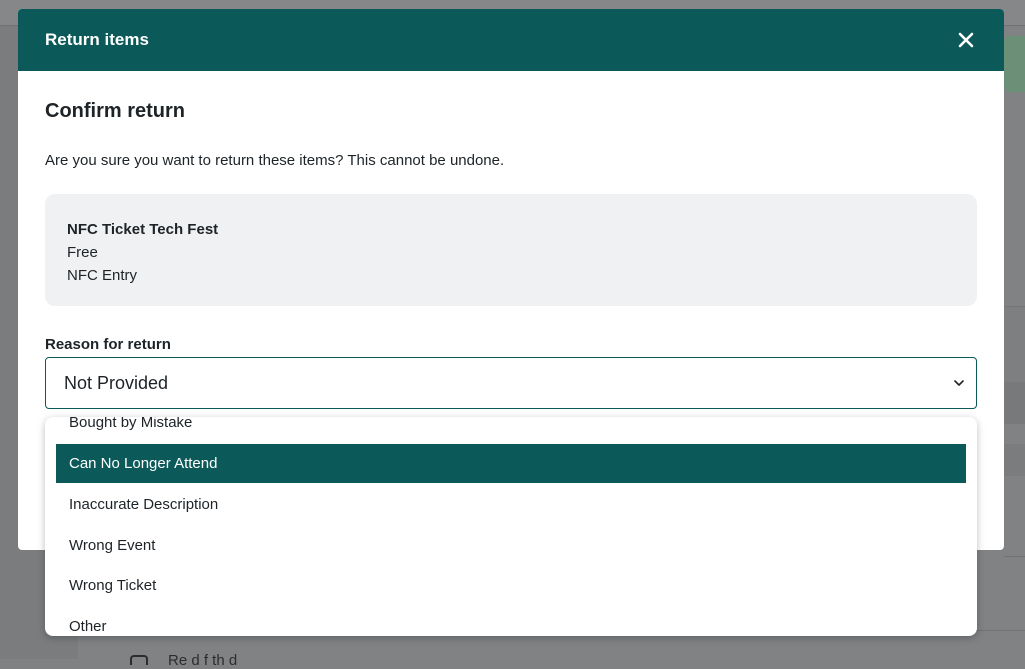 The width and height of the screenshot is (1025, 669). What do you see at coordinates (511, 621) in the screenshot?
I see `reason-option-other: Other` at bounding box center [511, 621].